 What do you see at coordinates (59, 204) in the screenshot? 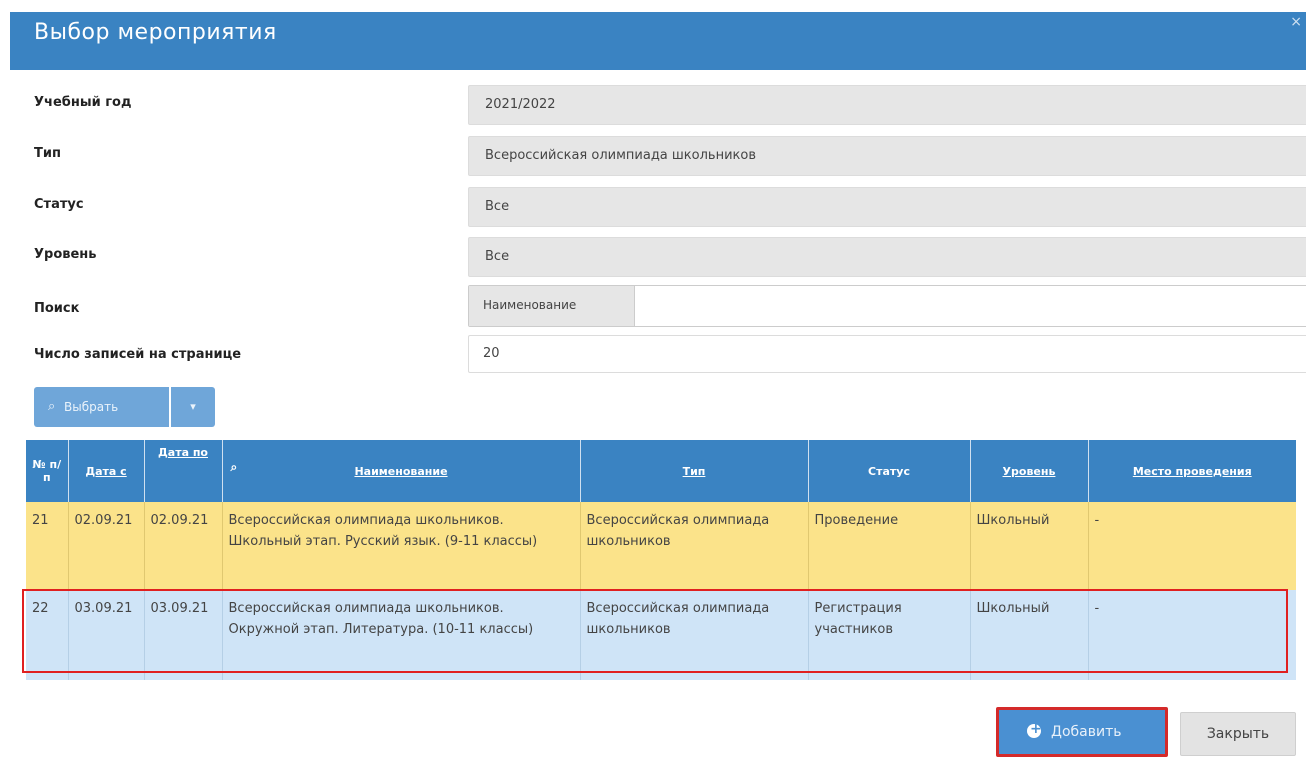
I see `status-label: Статус` at bounding box center [59, 204].